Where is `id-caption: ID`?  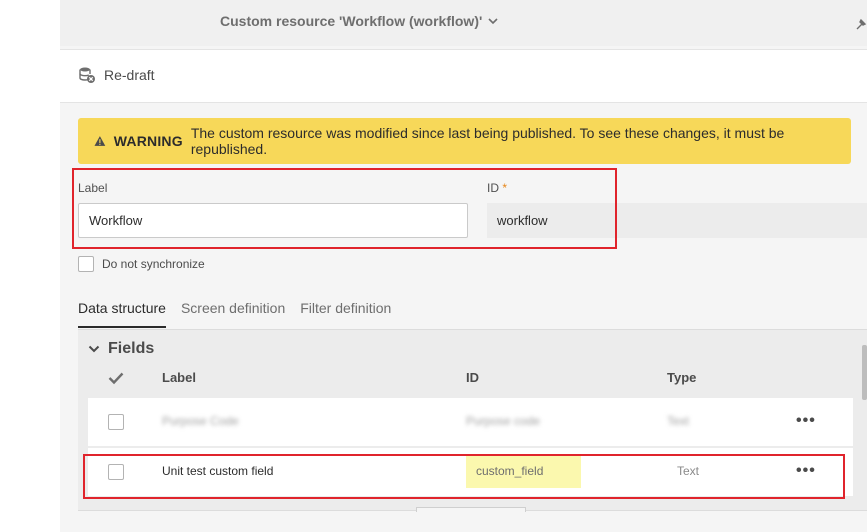 id-caption: ID is located at coordinates (493, 188).